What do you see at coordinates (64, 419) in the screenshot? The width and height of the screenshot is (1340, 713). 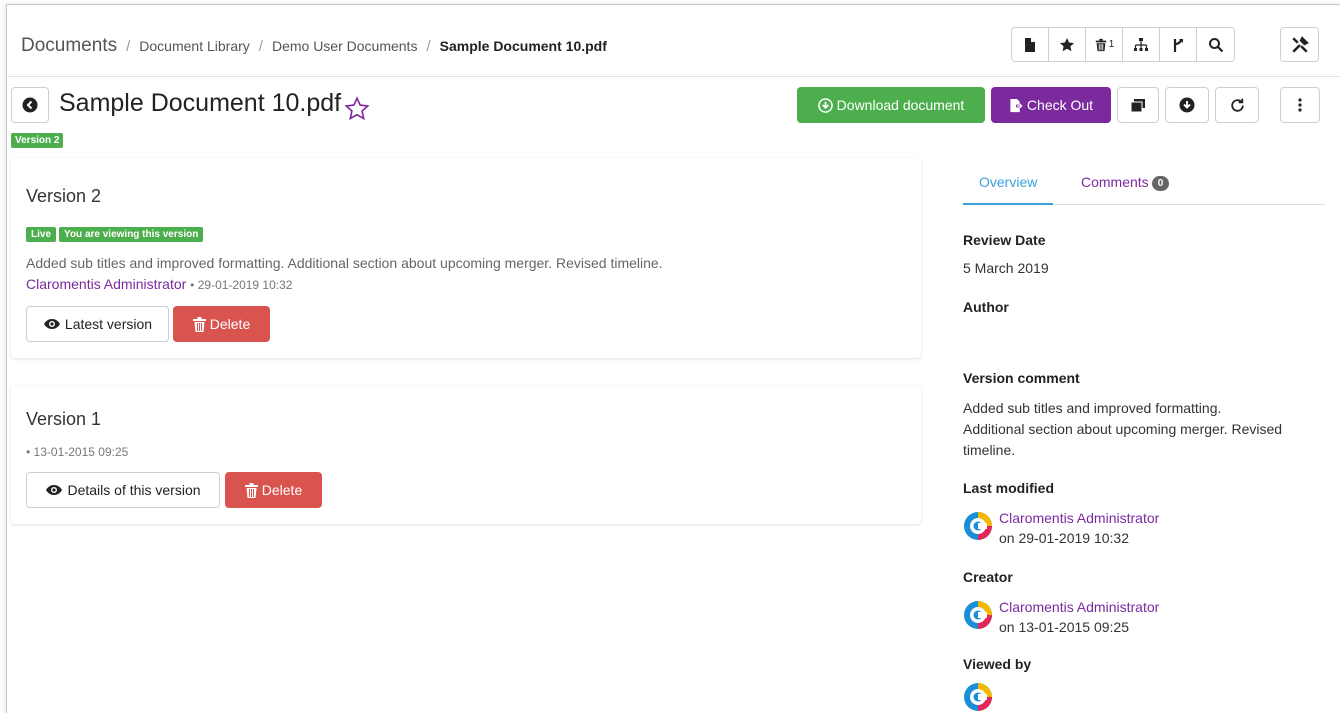 I see `version-title: Version 1` at bounding box center [64, 419].